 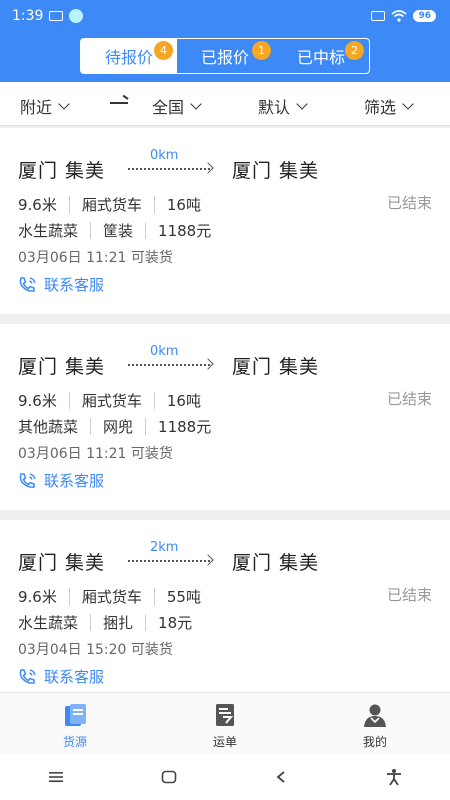 What do you see at coordinates (378, 16) in the screenshot?
I see `sim-icon` at bounding box center [378, 16].